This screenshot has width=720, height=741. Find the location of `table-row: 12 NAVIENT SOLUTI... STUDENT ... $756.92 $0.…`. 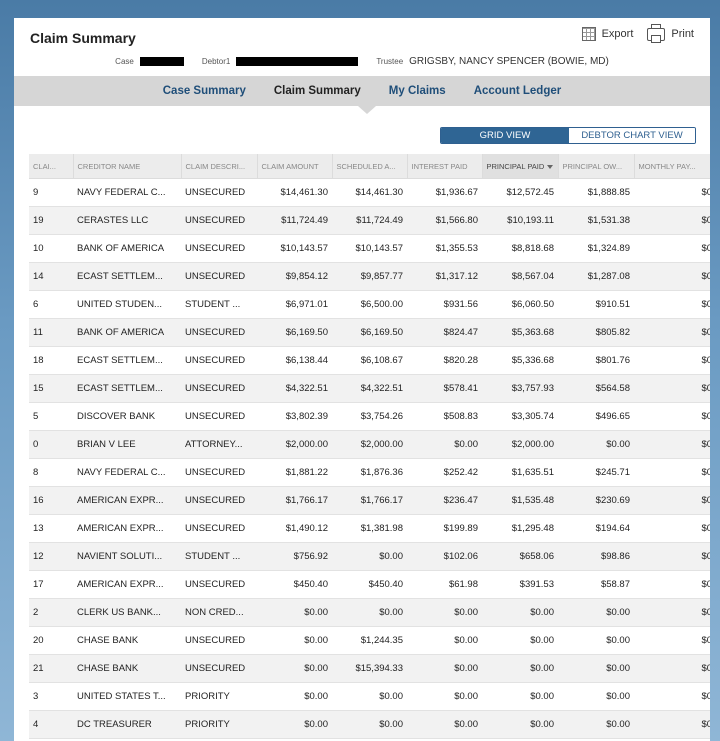

table-row: 12 NAVIENT SOLUTI... STUDENT ... $756.92 $0.… is located at coordinates (369, 556).